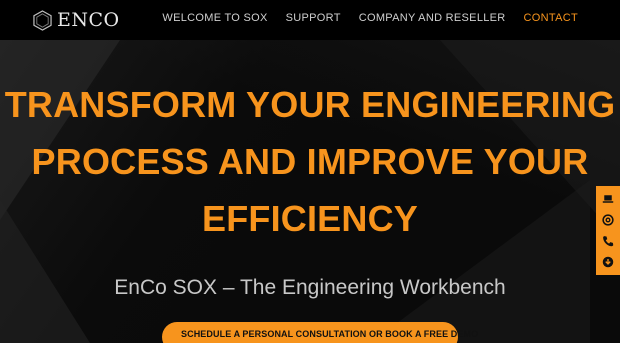 Image resolution: width=620 pixels, height=343 pixels. I want to click on side-contact-toolbar, so click(608, 230).